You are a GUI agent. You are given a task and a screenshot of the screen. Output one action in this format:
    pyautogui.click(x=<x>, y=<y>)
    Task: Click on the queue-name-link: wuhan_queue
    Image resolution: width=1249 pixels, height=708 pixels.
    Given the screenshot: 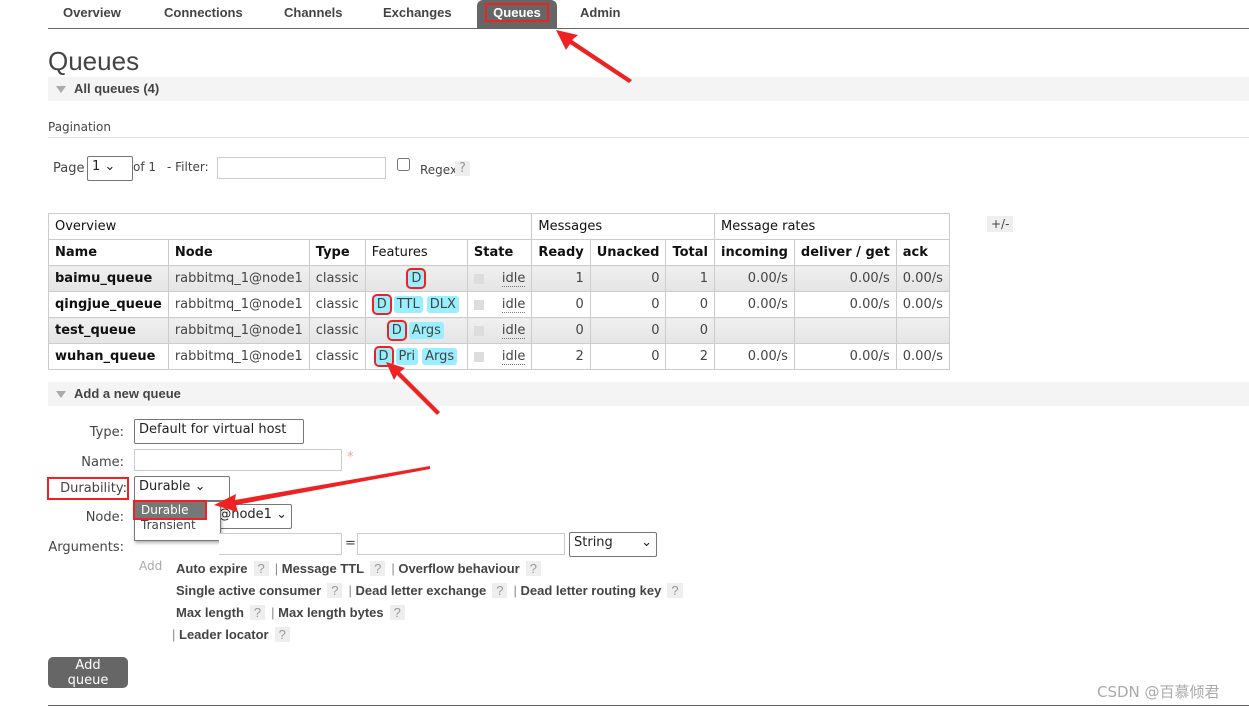 What is the action you would take?
    pyautogui.click(x=108, y=356)
    